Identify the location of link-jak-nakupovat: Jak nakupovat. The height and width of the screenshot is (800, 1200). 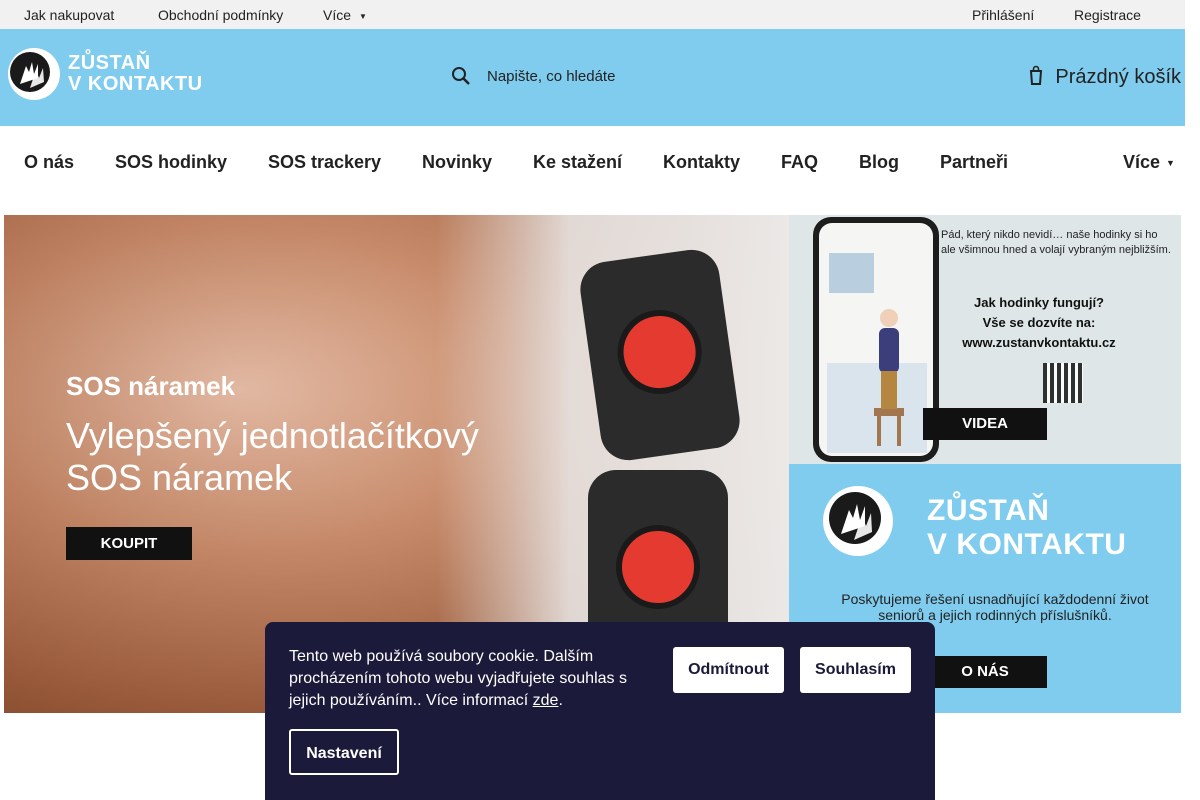
(69, 15).